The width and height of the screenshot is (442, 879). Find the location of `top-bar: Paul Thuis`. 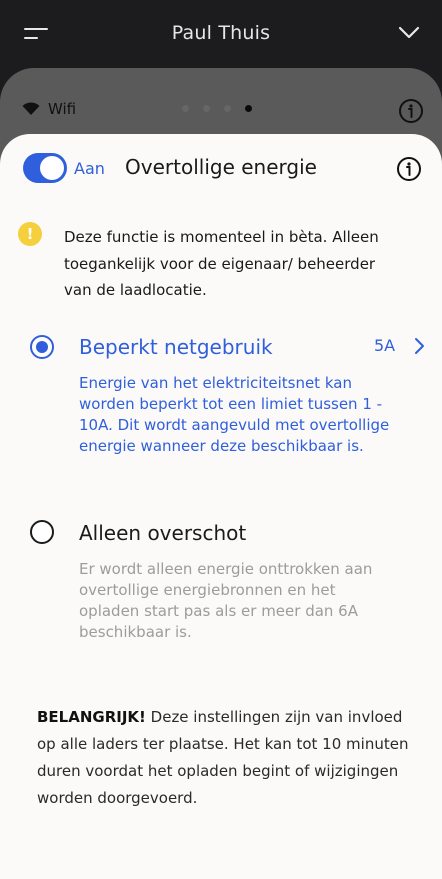

top-bar: Paul Thuis is located at coordinates (221, 35).